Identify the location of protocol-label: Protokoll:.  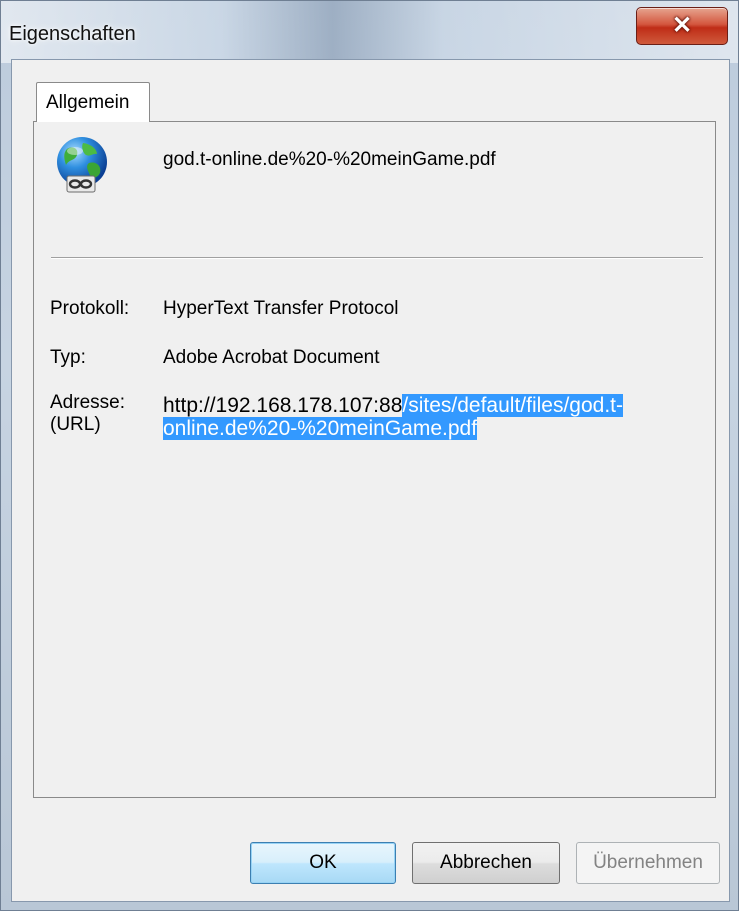
(90, 308).